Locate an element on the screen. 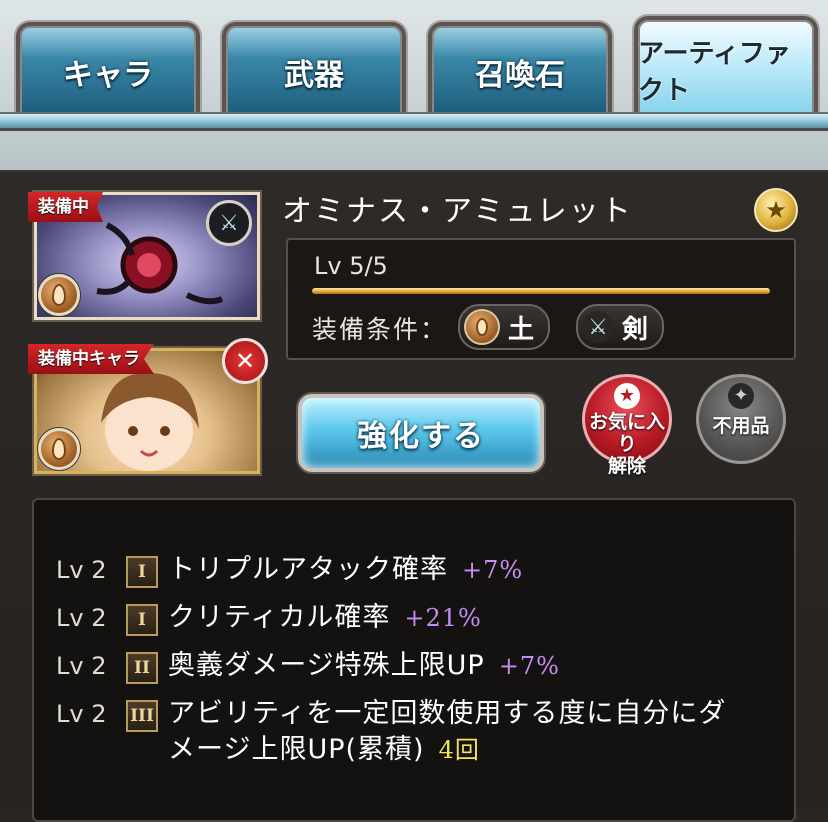 This screenshot has width=828, height=822. tab-label: 召喚石 is located at coordinates (520, 75).